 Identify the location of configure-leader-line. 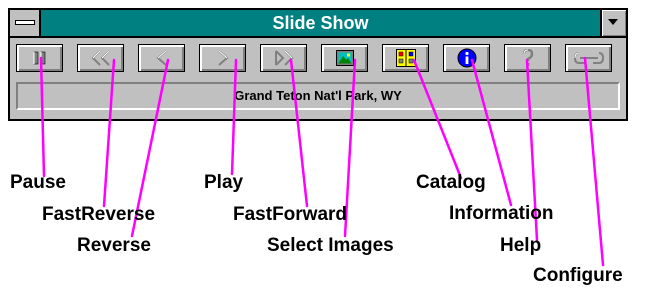
(594, 161).